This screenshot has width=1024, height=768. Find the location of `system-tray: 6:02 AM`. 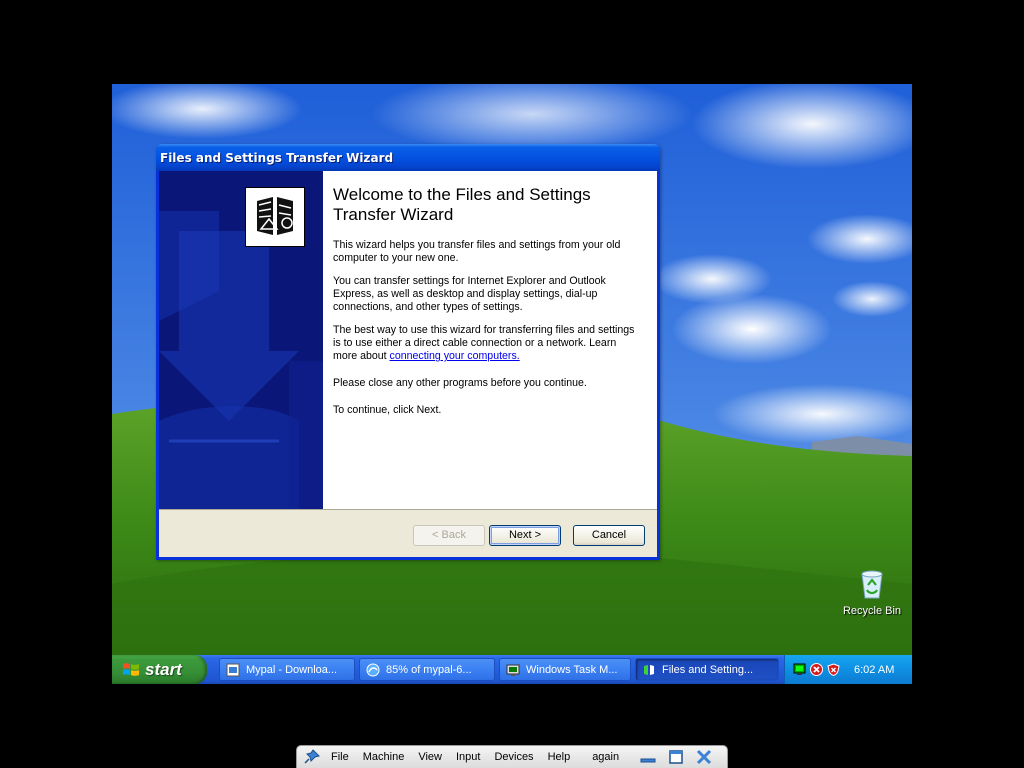

system-tray: 6:02 AM is located at coordinates (848, 669).